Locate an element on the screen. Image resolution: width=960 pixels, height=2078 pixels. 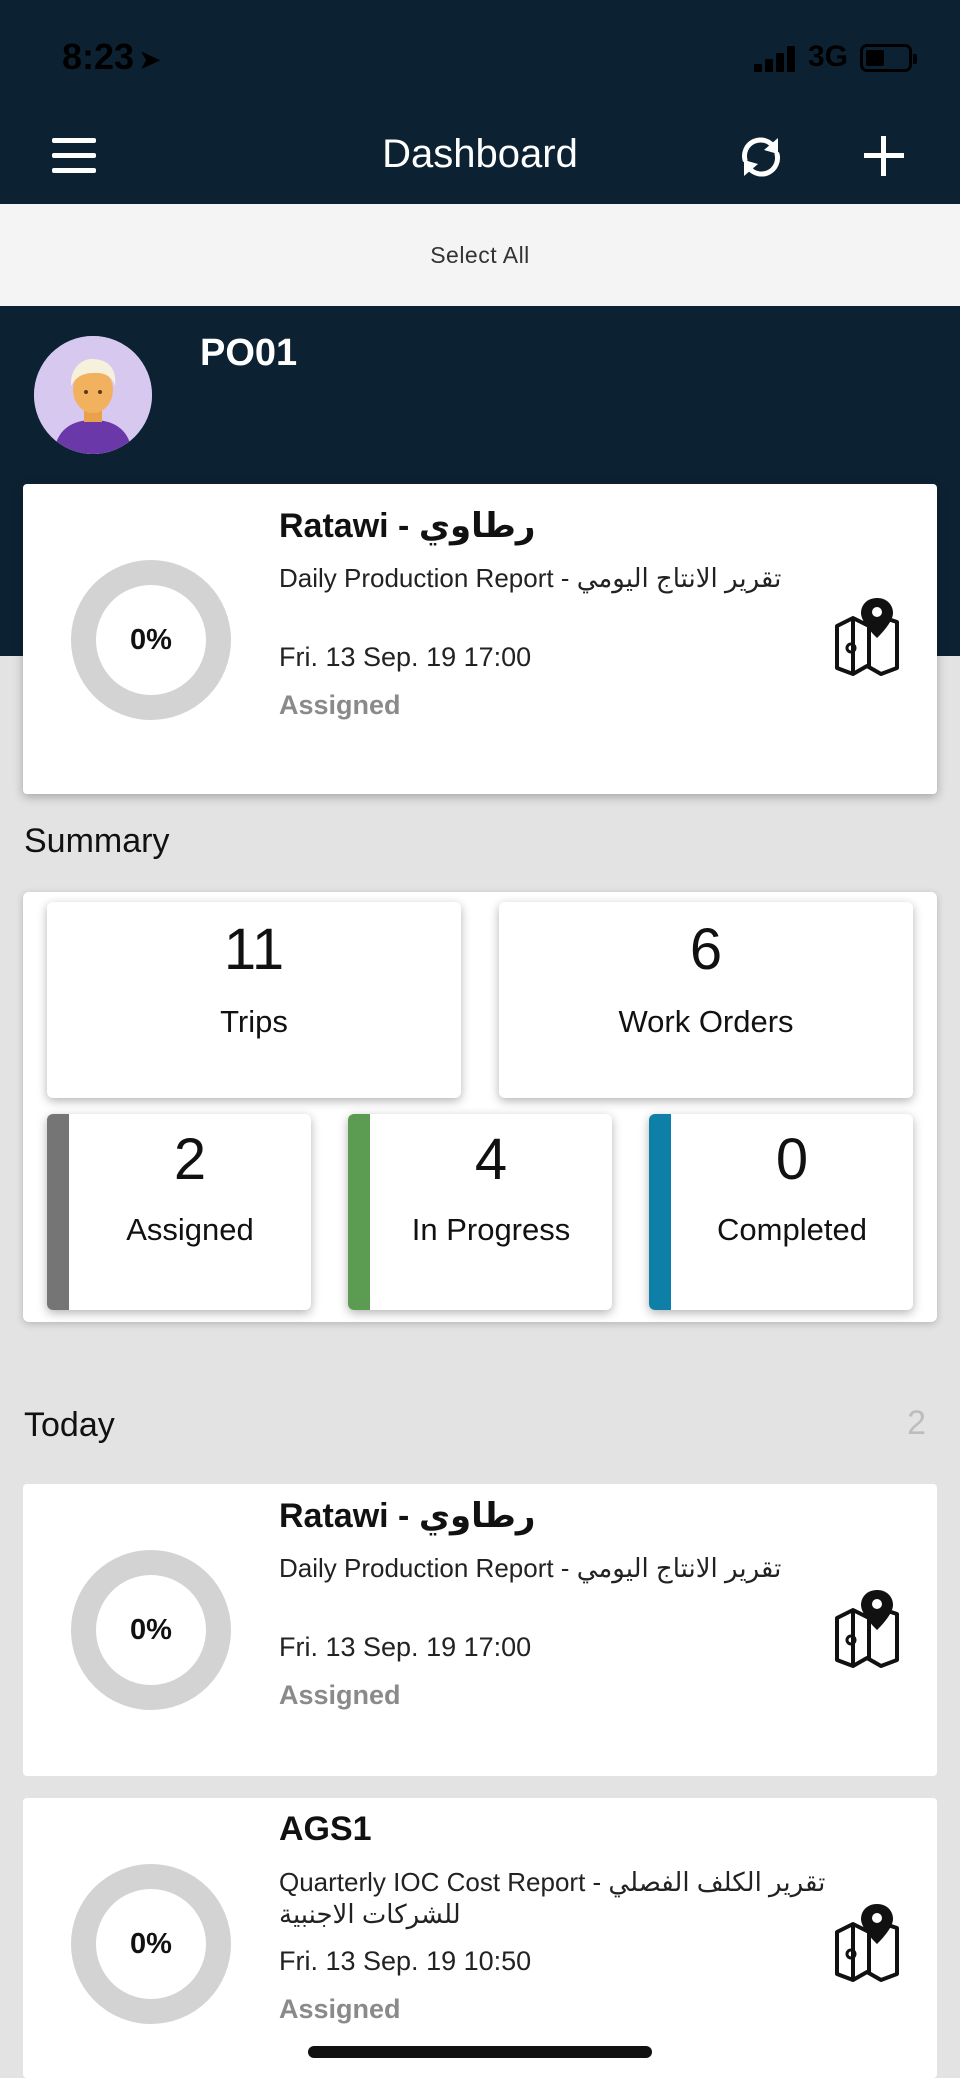
location-arrow-icon: ➤ is located at coordinates (150, 59).